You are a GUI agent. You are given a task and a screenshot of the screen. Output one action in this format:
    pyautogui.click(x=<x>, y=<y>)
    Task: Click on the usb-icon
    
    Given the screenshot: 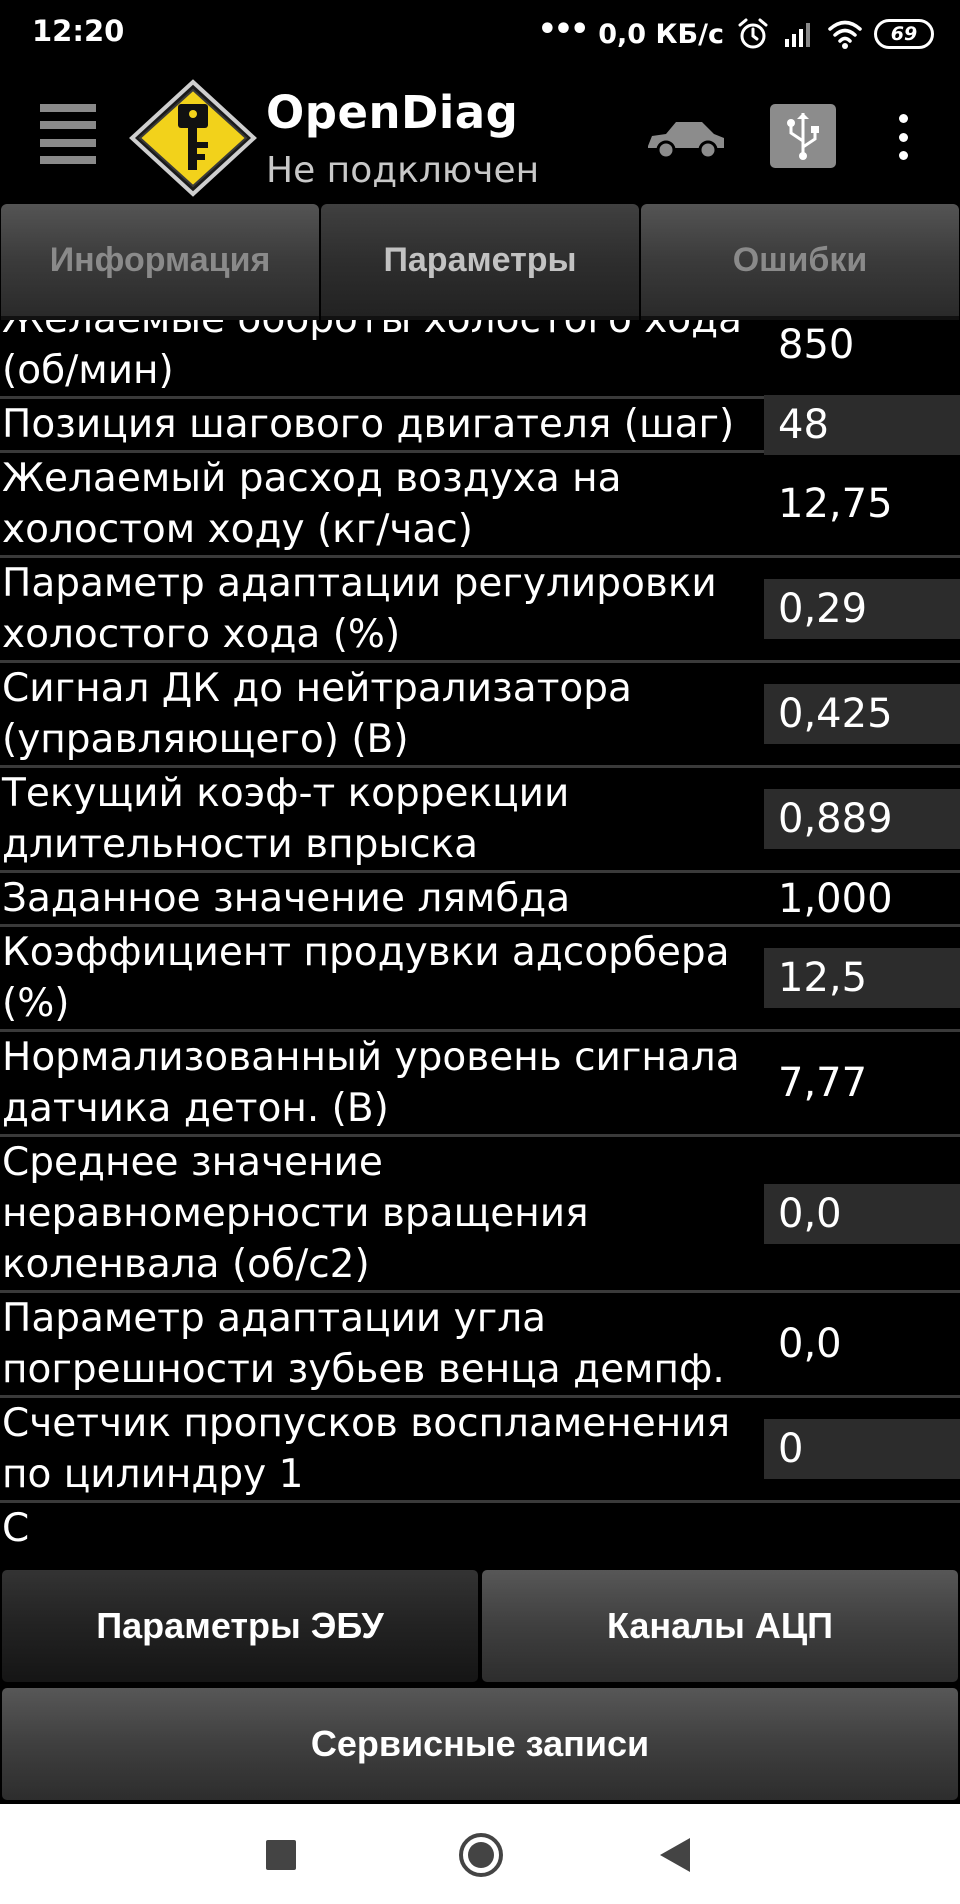 What is the action you would take?
    pyautogui.click(x=803, y=136)
    